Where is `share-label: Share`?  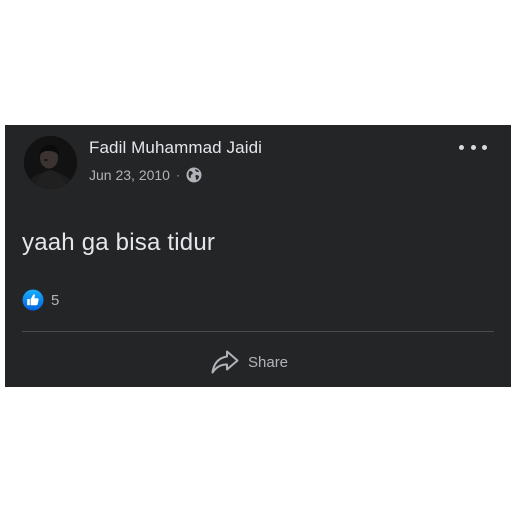
share-label: Share is located at coordinates (268, 362).